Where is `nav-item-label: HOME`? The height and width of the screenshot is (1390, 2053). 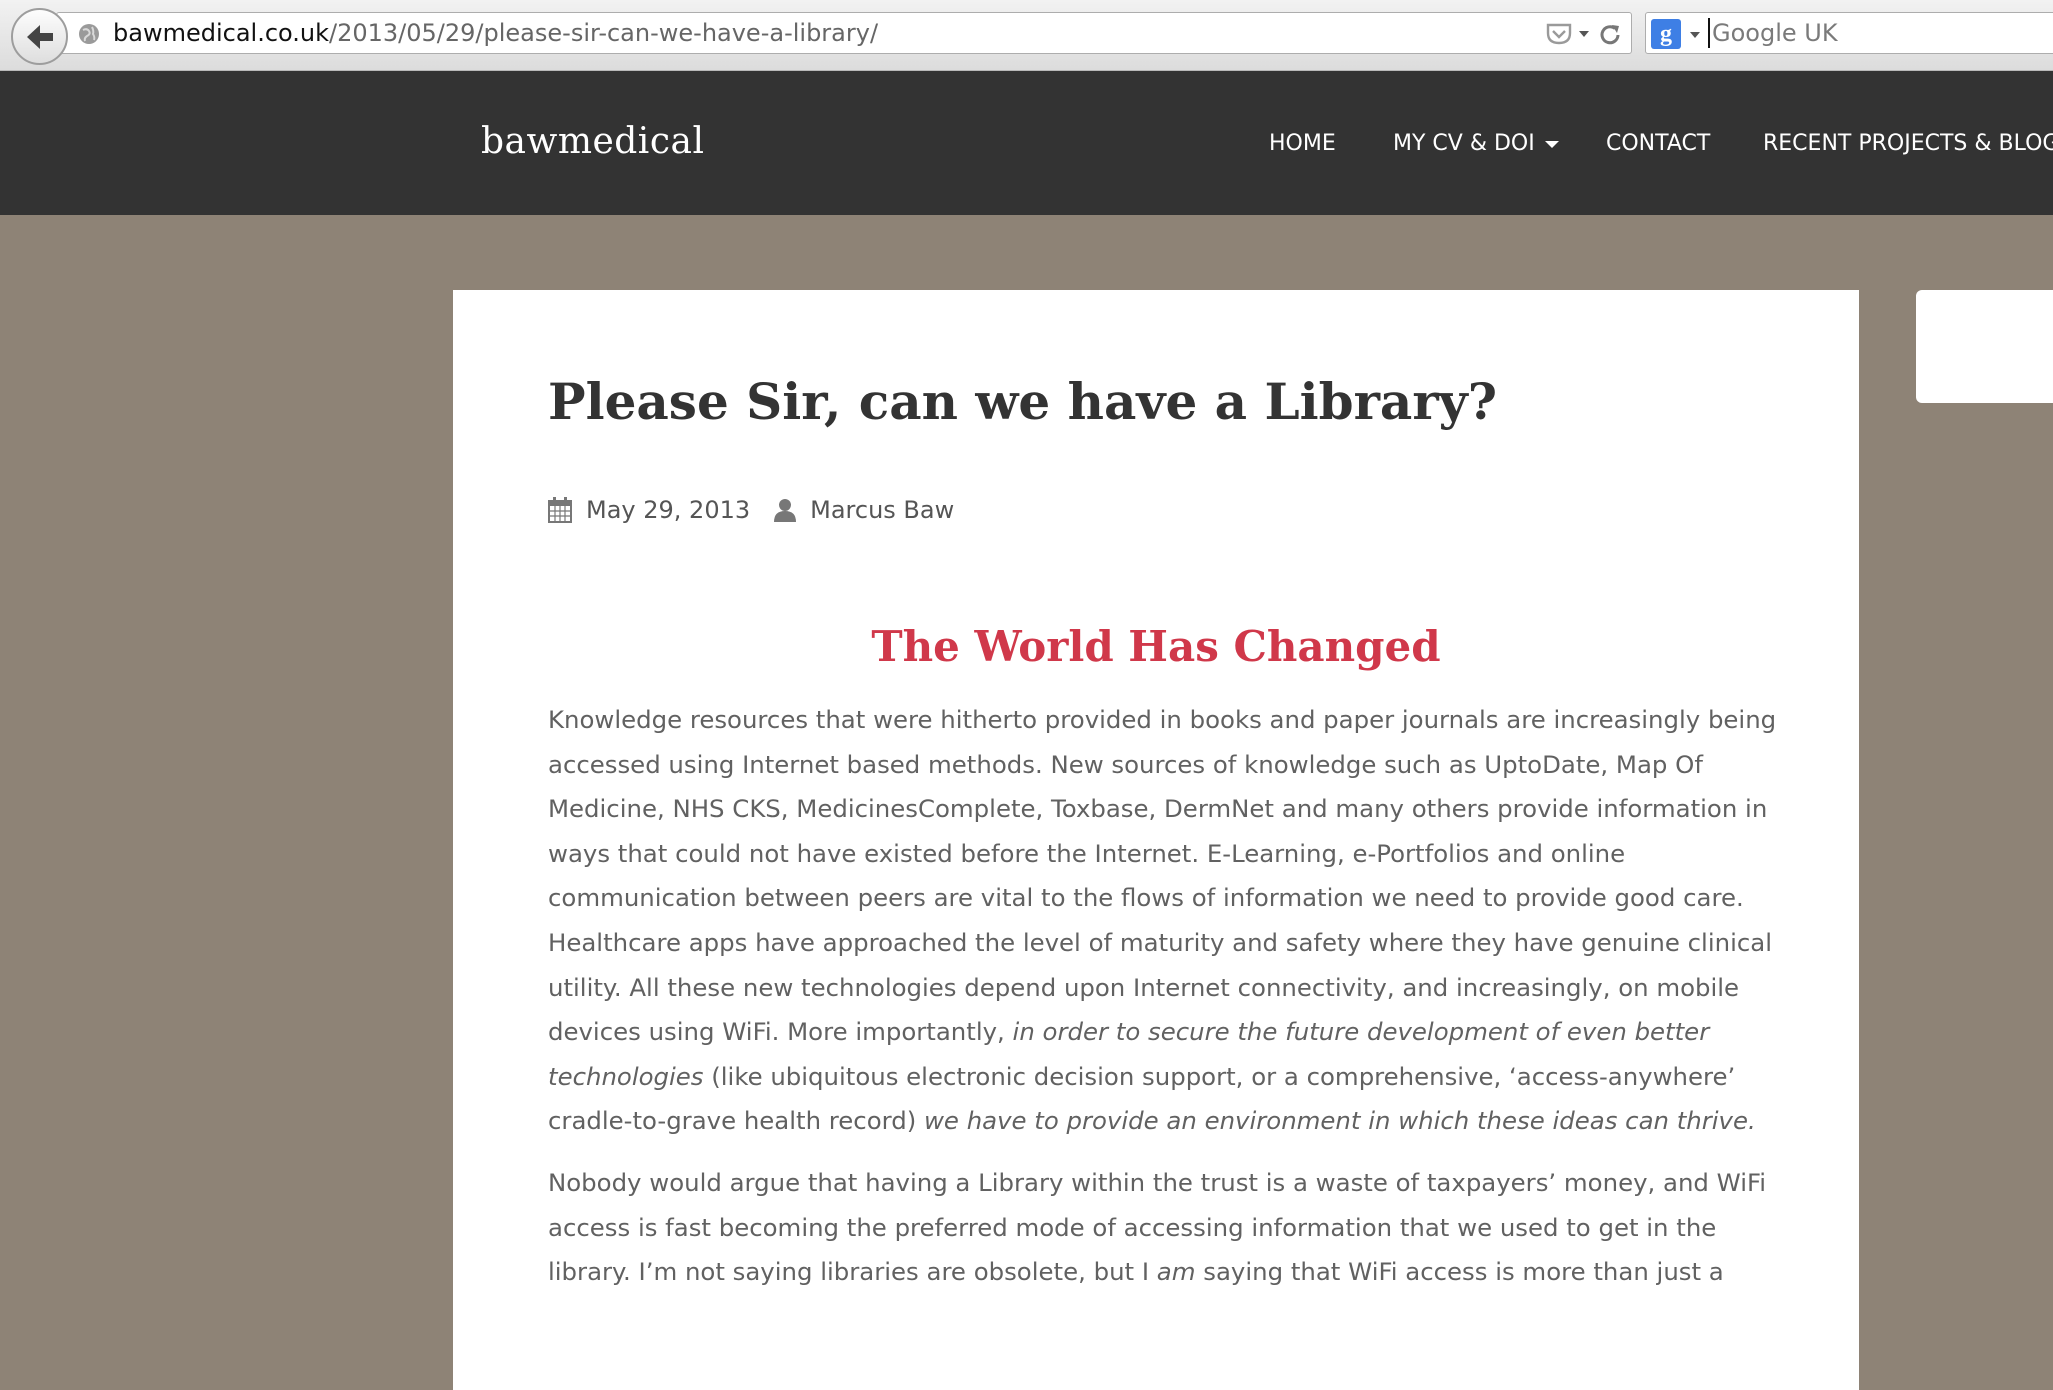
nav-item-label: HOME is located at coordinates (1302, 143).